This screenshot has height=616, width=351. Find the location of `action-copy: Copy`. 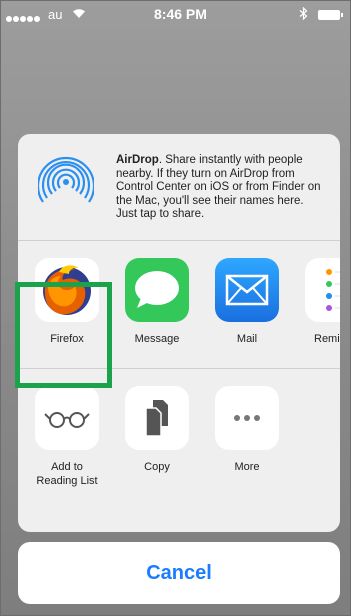

action-copy: Copy is located at coordinates (157, 430).